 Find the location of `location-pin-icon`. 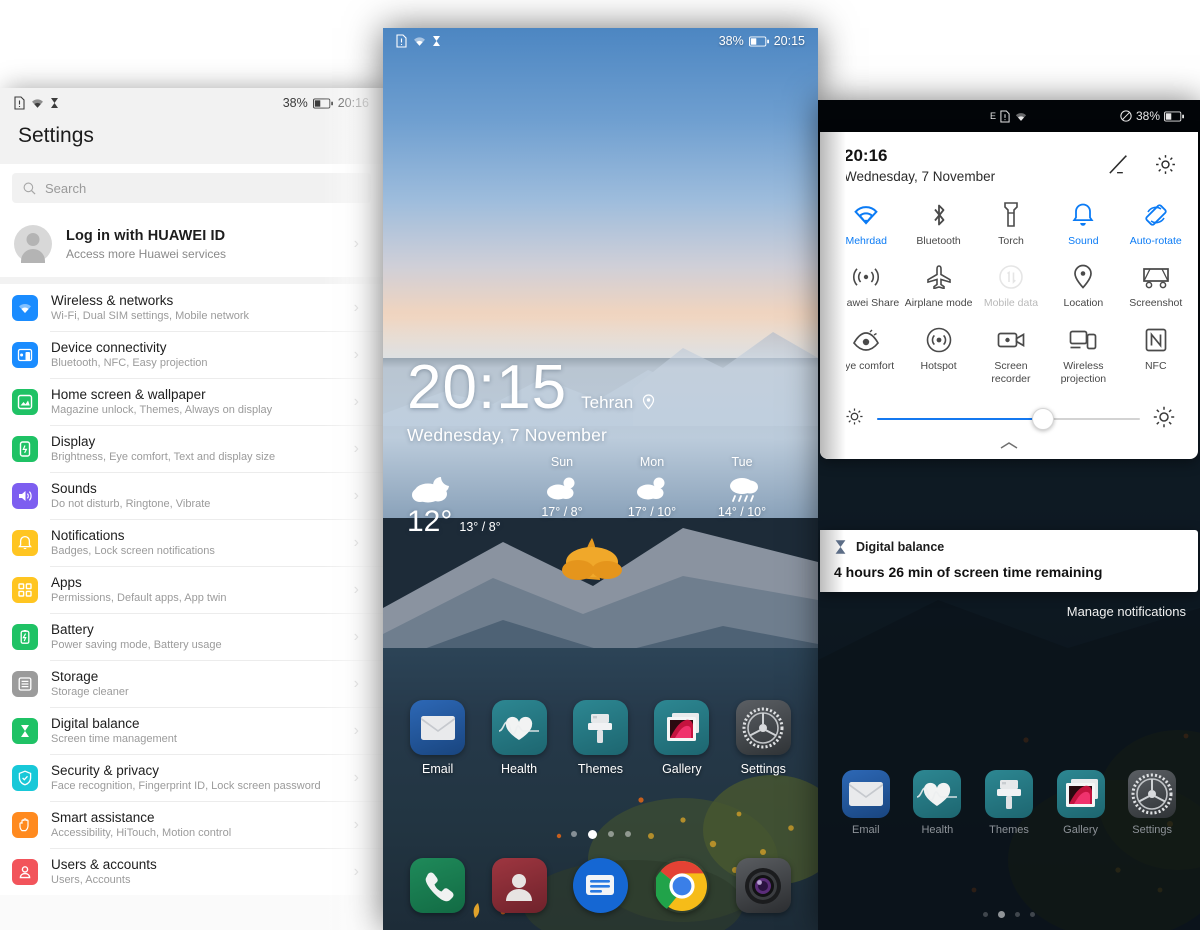

location-pin-icon is located at coordinates (648, 402).